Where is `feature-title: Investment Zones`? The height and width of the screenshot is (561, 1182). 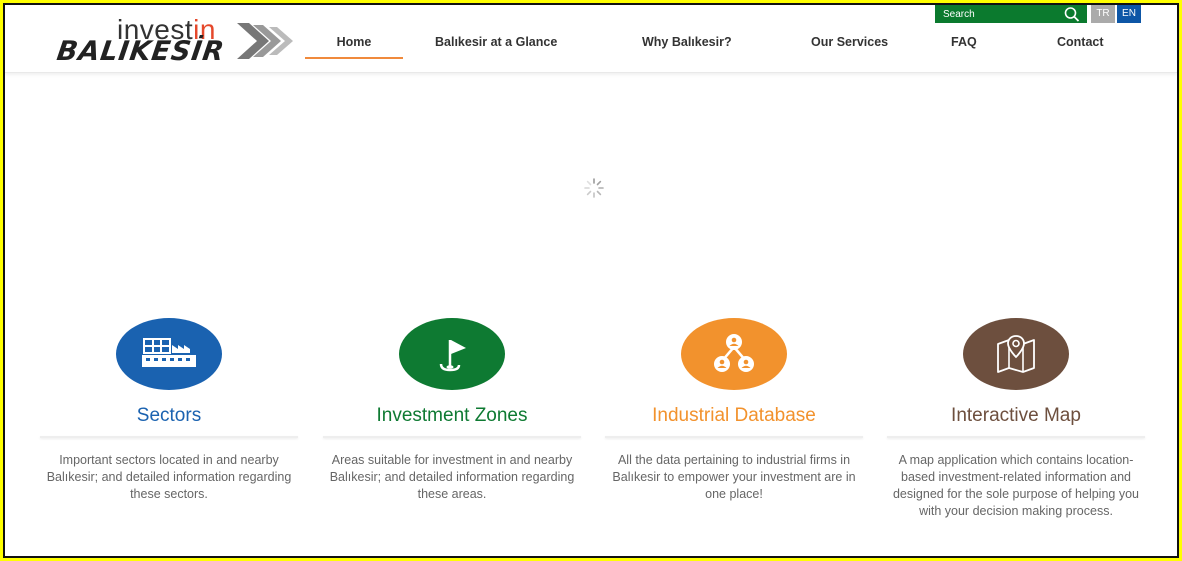 feature-title: Investment Zones is located at coordinates (452, 416).